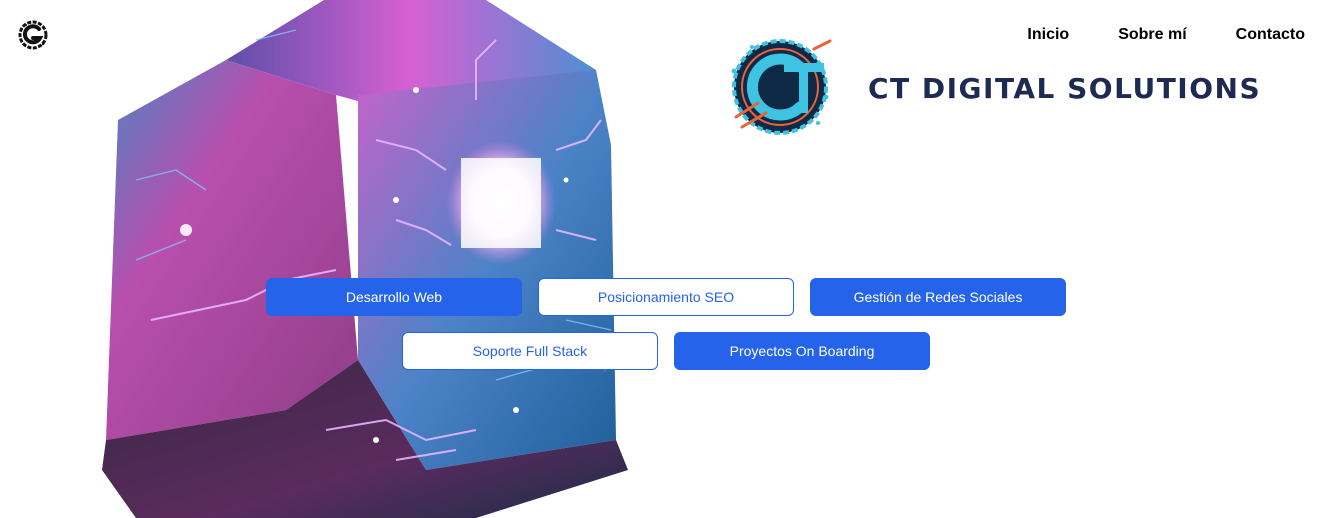  Describe the element at coordinates (781, 87) in the screenshot. I see `ct-emblem-icon` at that location.